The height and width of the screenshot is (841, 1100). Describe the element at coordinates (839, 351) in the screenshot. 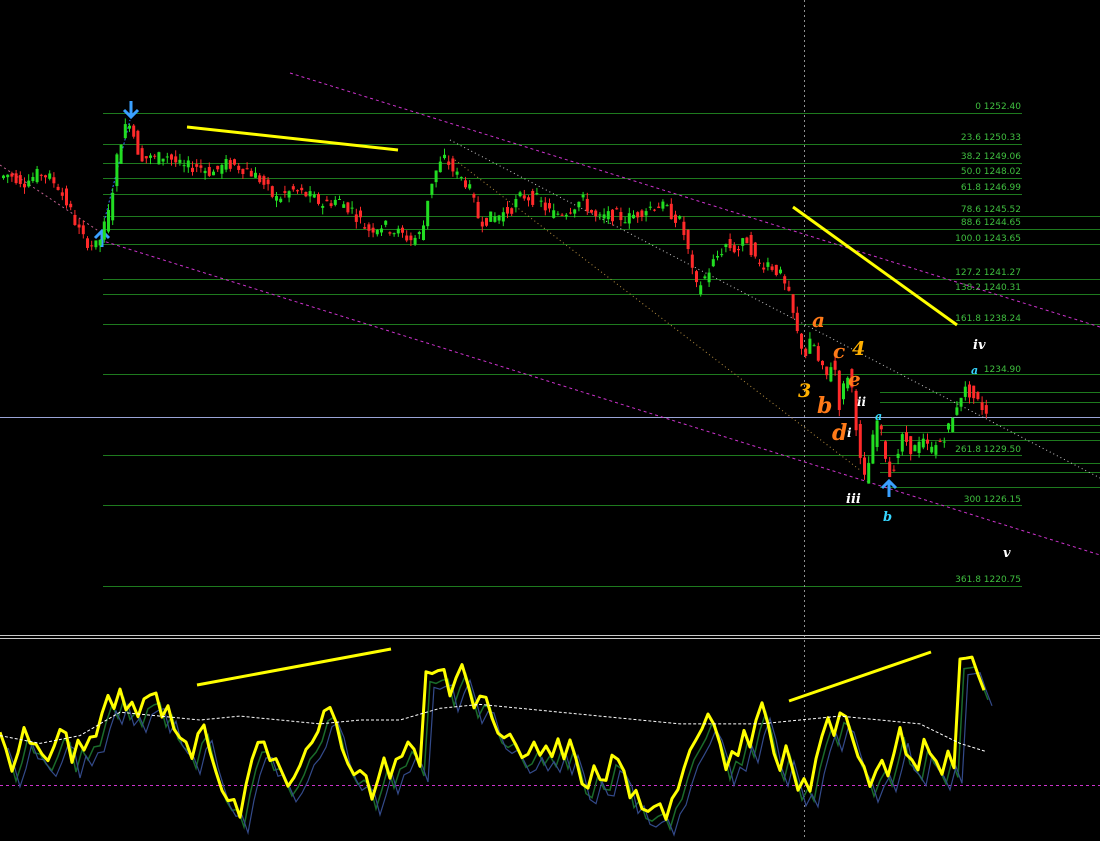

I see `wave-label: c` at that location.